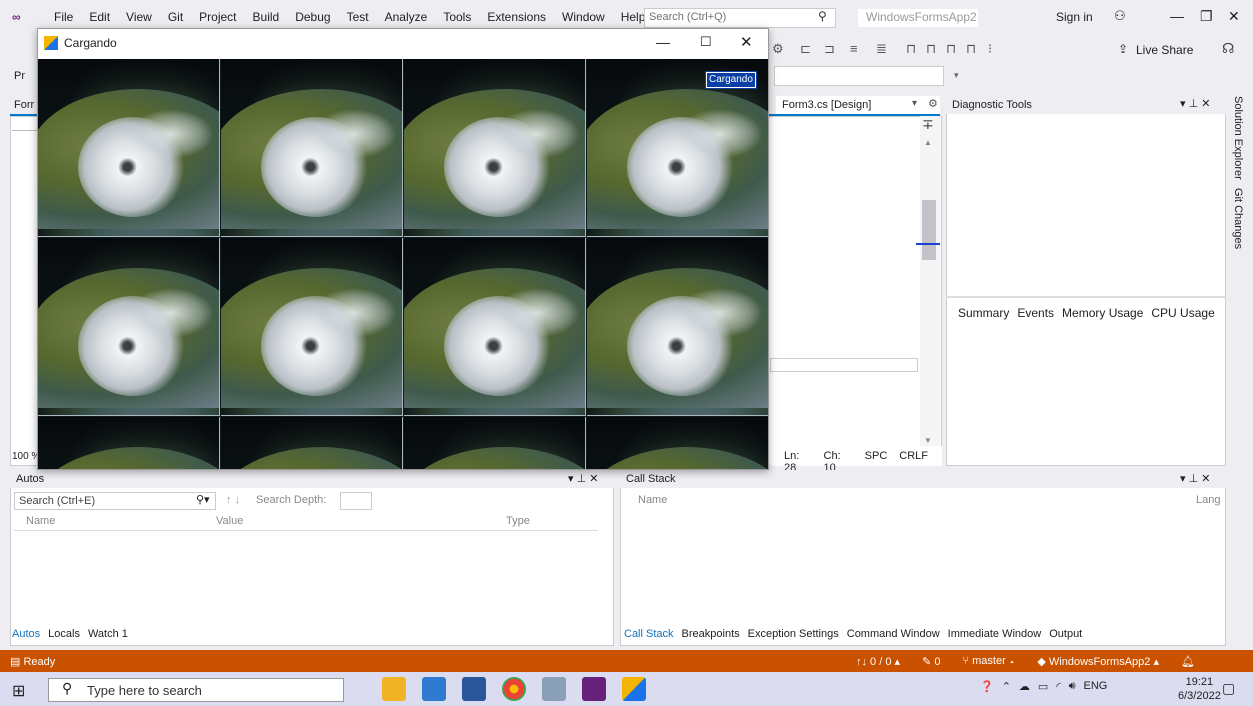  I want to click on windows-start-icon: ⊞, so click(18, 691).